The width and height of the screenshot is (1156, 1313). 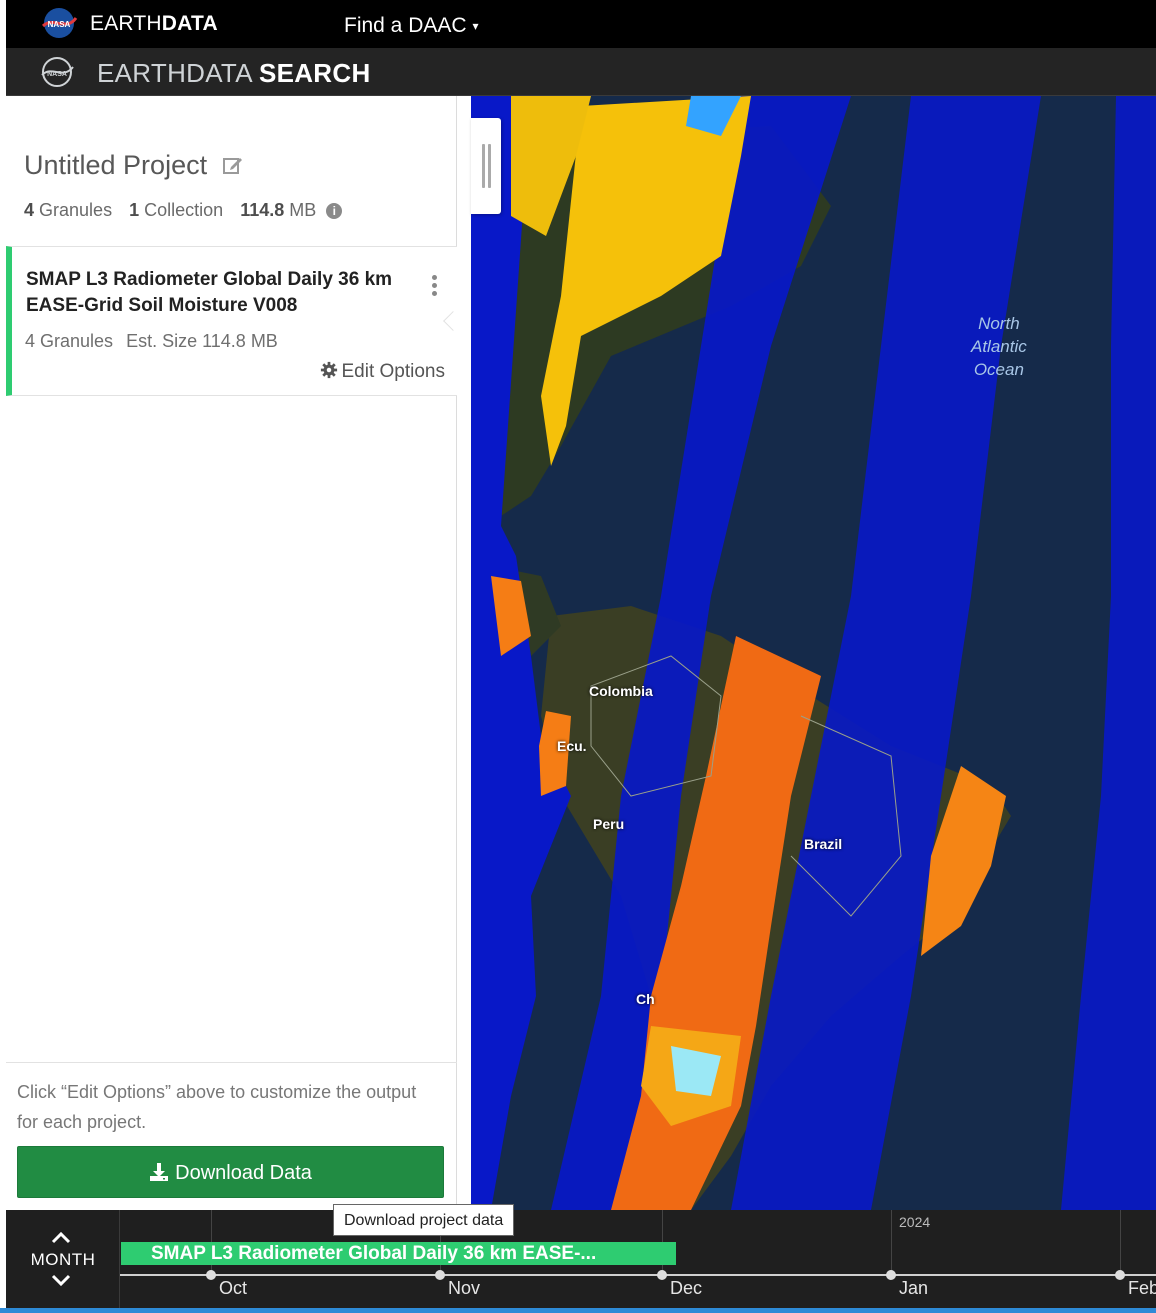 What do you see at coordinates (303, 210) in the screenshot?
I see `size-unit: MB` at bounding box center [303, 210].